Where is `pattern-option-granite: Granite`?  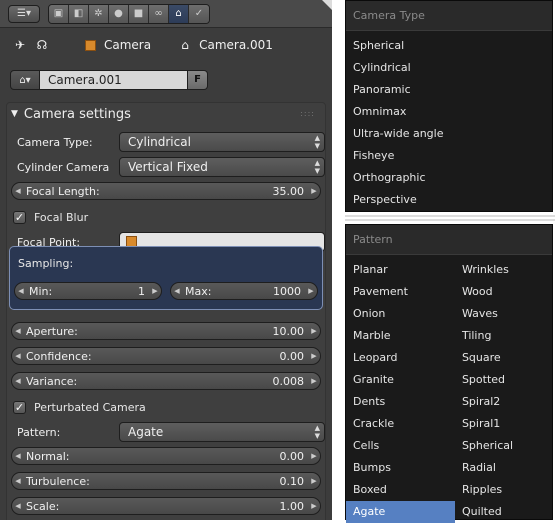
pattern-option-granite: Granite is located at coordinates (400, 380).